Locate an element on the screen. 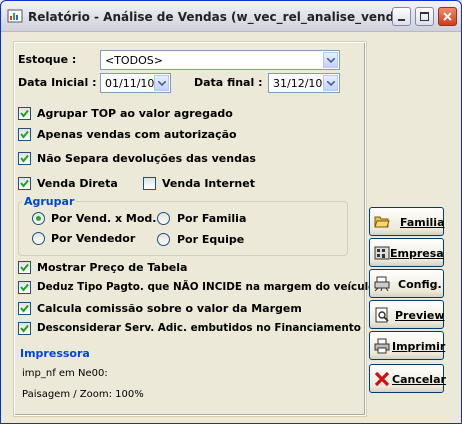  agrupar-group is located at coordinates (183, 228).